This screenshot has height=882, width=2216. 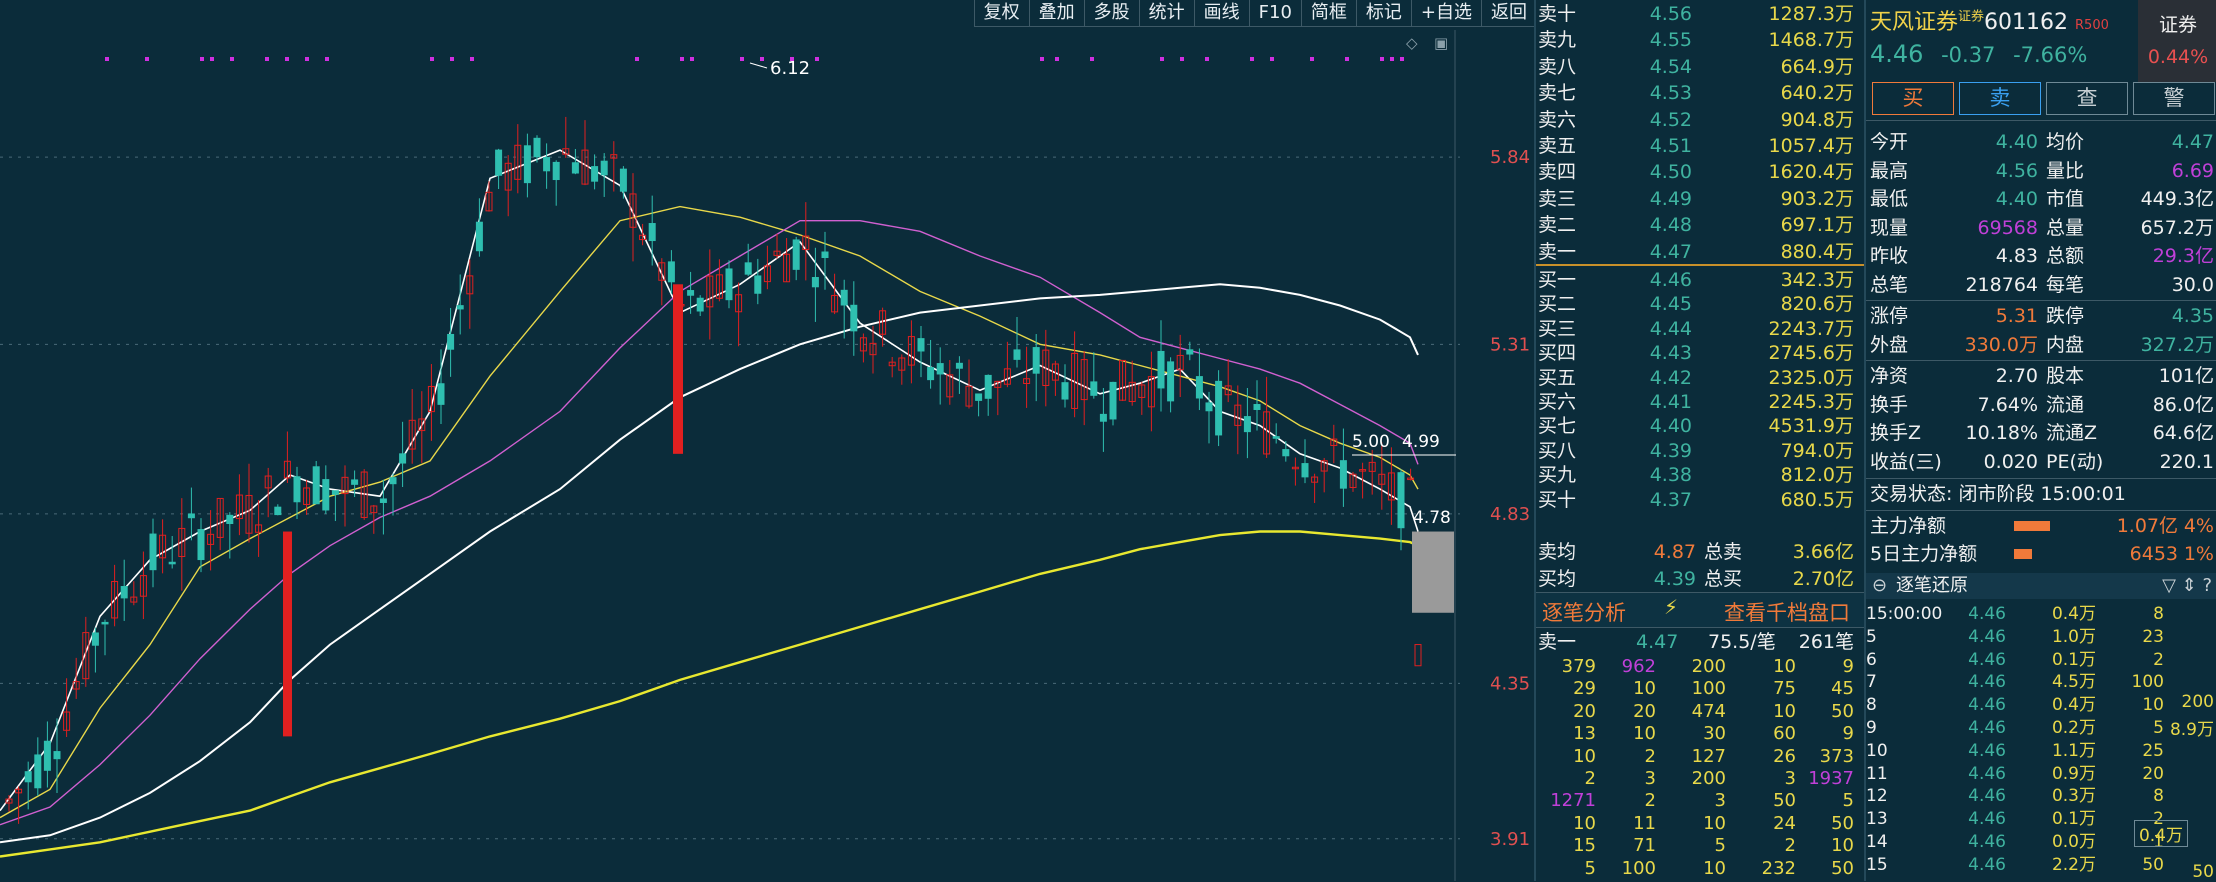 I want to click on ask-row: 卖九 4.55 1468.7万, so click(x=1700, y=40).